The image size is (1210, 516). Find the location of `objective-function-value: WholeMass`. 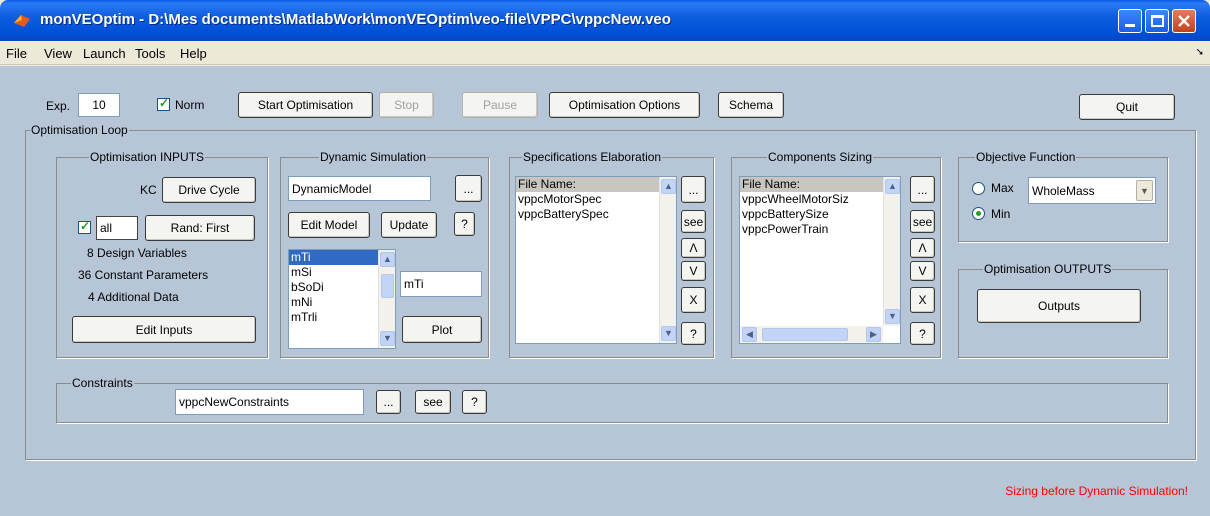

objective-function-value: WholeMass is located at coordinates (1063, 191).